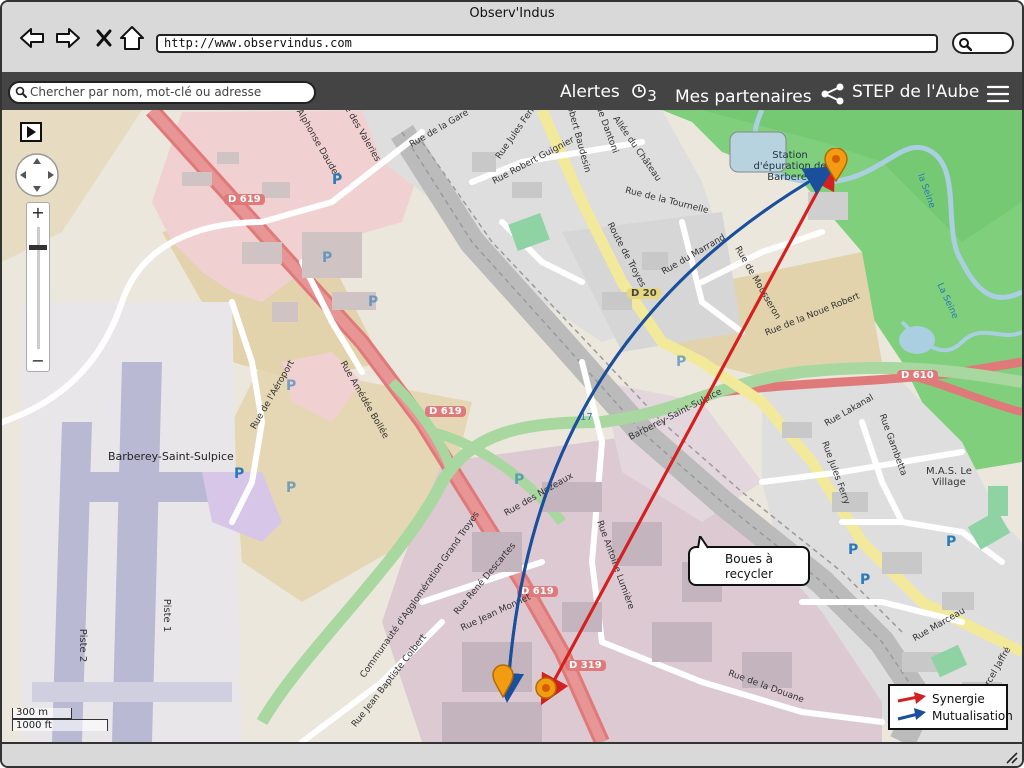  Describe the element at coordinates (32, 38) in the screenshot. I see `back-arrow-icon` at that location.